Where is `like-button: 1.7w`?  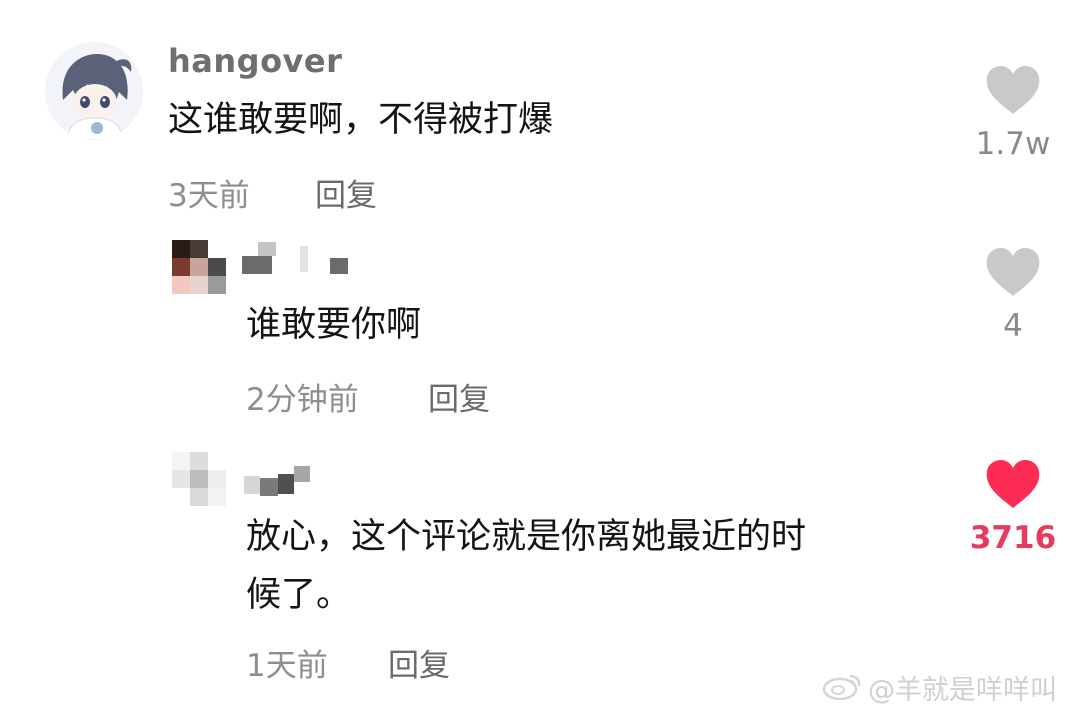 like-button: 1.7w is located at coordinates (1013, 114).